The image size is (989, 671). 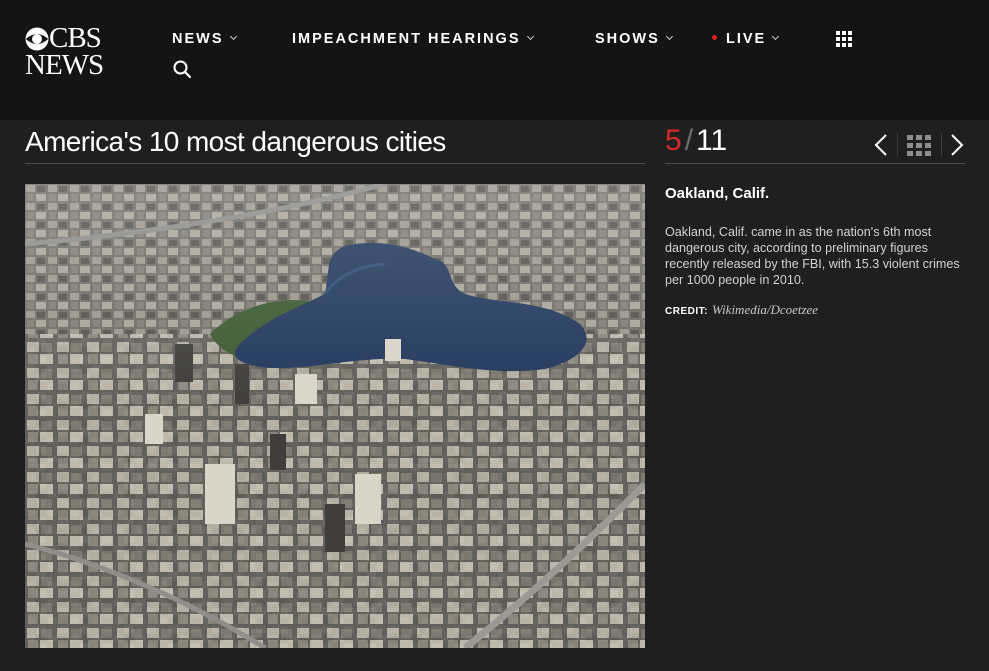 I want to click on nav-item-impeachment-hearings: IMPEACHMENT HEARINGS, so click(x=413, y=39).